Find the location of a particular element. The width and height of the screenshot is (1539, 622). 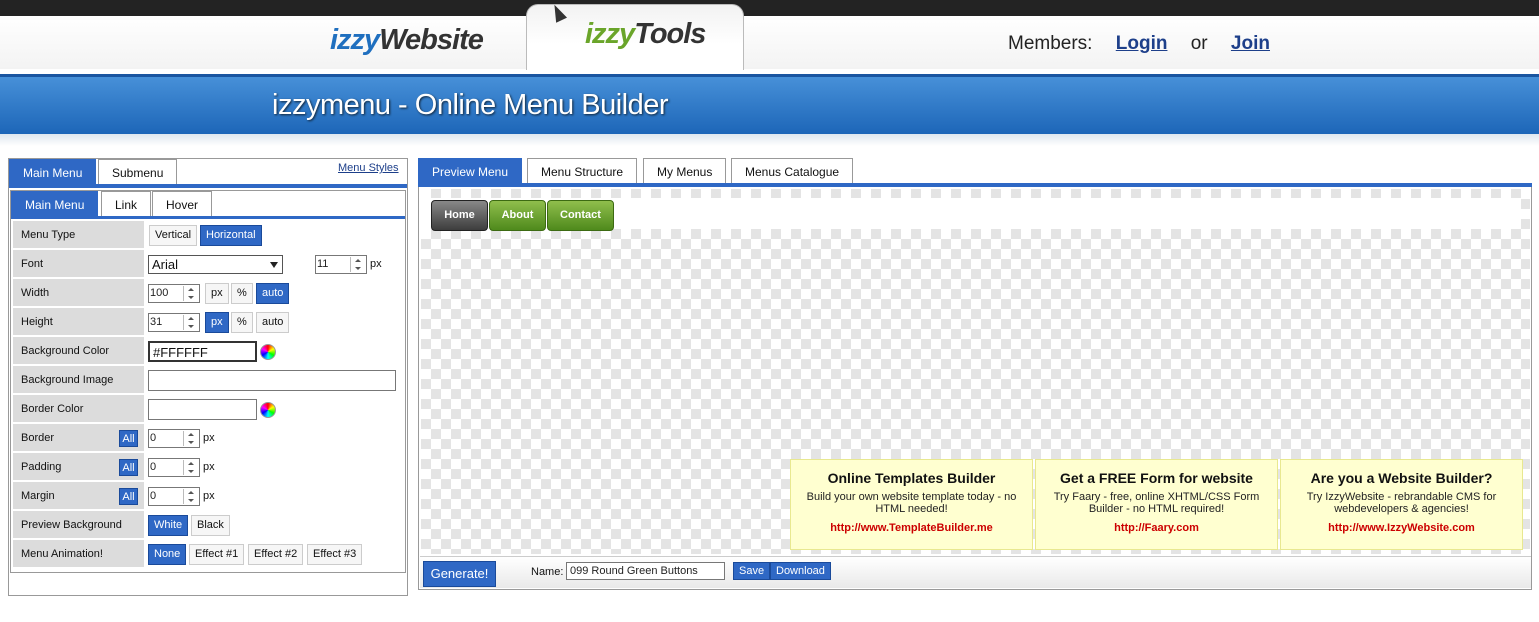

tab-inner-hover: Hover is located at coordinates (182, 204).